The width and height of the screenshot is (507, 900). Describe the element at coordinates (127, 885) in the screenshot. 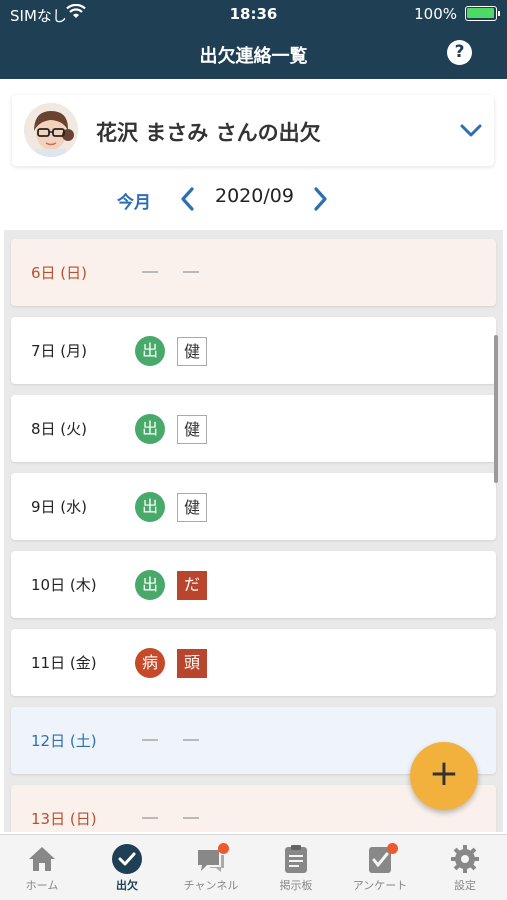

I see `tab-label: 出欠` at that location.